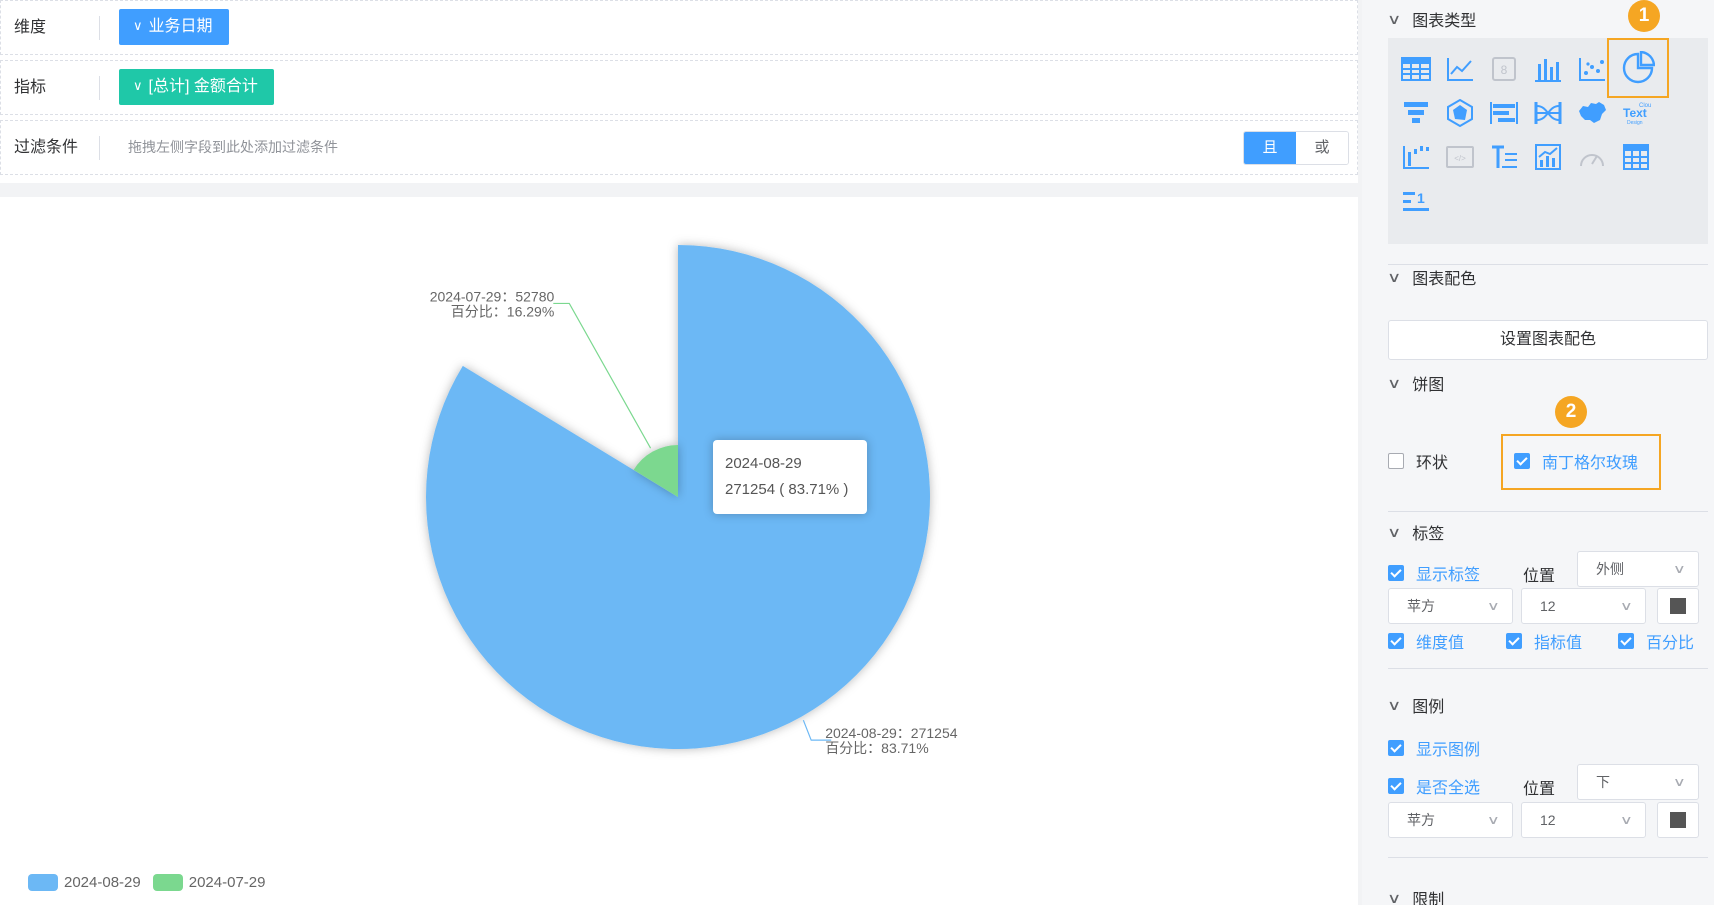 Image resolution: width=1714 pixels, height=905 pixels. I want to click on legend-position-select: 下 ∨, so click(1638, 782).